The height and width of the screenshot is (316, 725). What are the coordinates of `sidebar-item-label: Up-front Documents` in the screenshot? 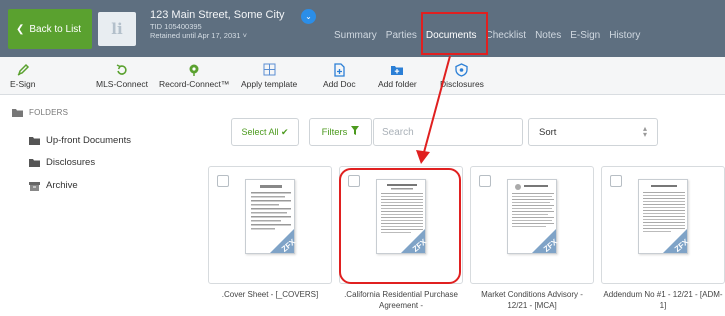 It's located at (89, 140).